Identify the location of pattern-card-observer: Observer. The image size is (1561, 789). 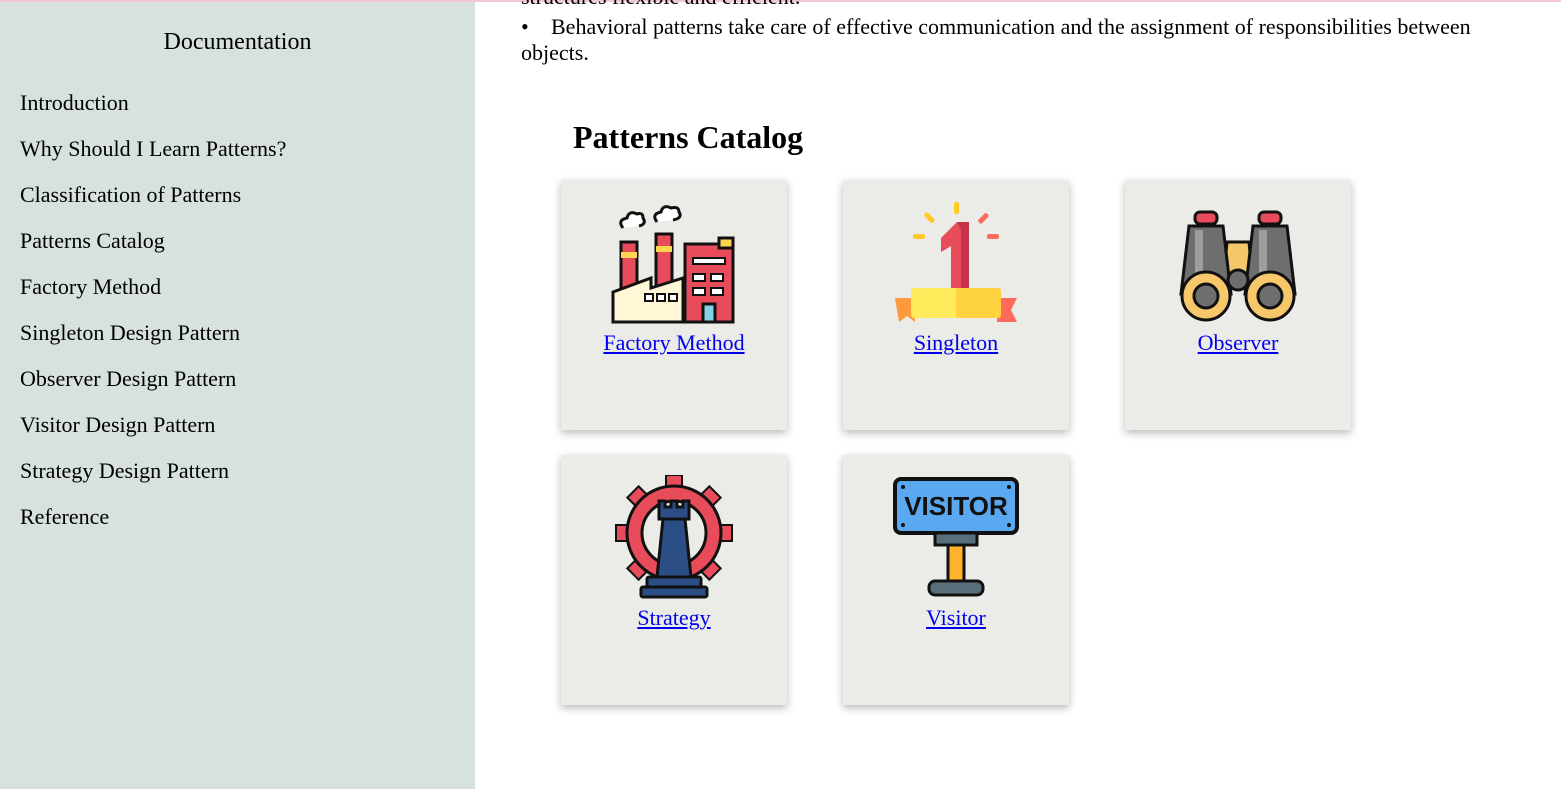
(1238, 305).